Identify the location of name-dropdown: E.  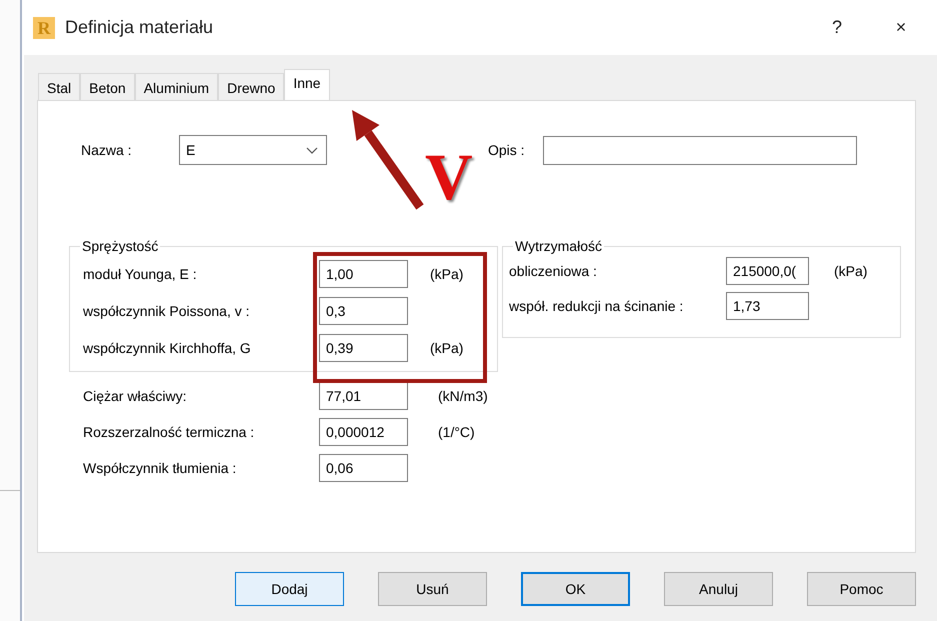
(253, 150).